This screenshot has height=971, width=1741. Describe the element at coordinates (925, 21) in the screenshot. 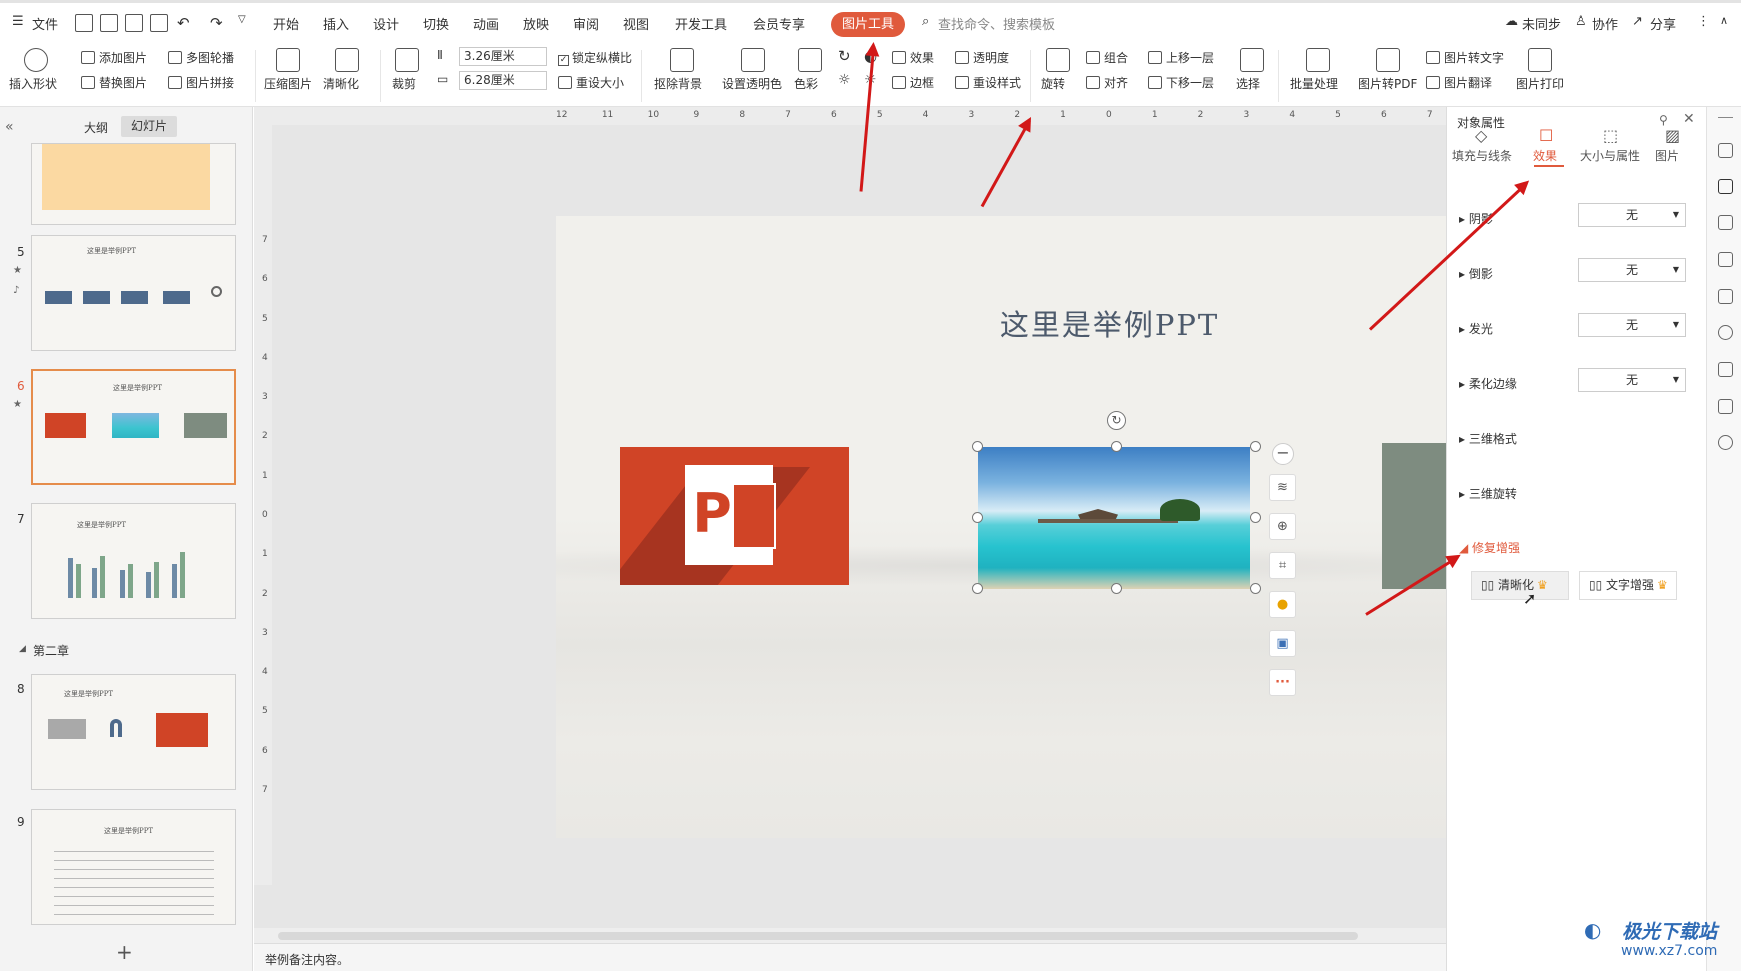

I see `search-icon: ⌕` at that location.